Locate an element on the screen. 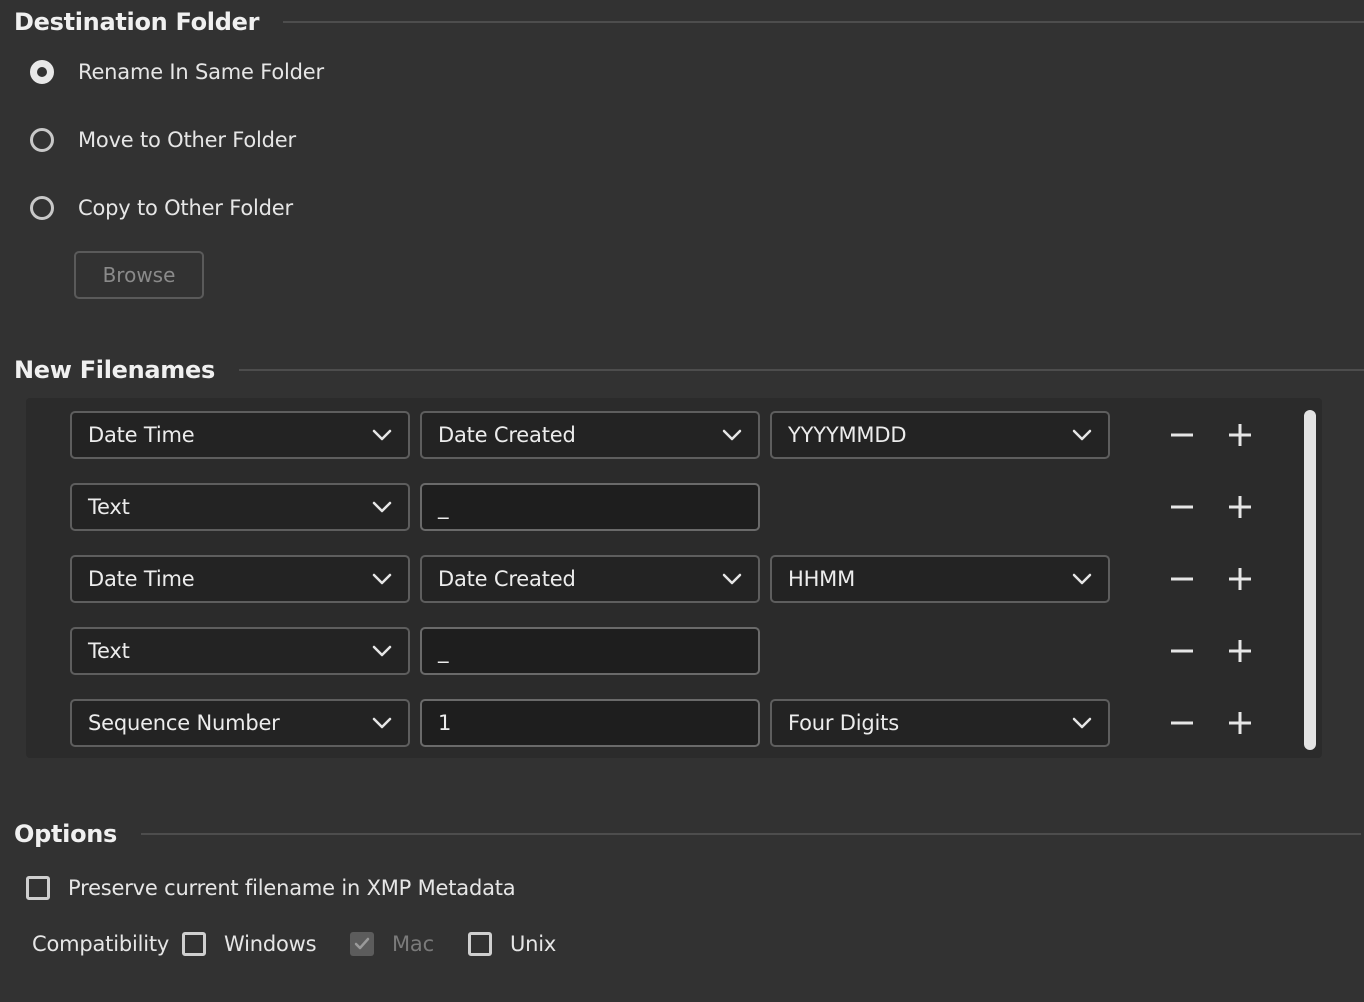 The width and height of the screenshot is (1364, 1002). new-filenames-title: New Filenames is located at coordinates (114, 370).